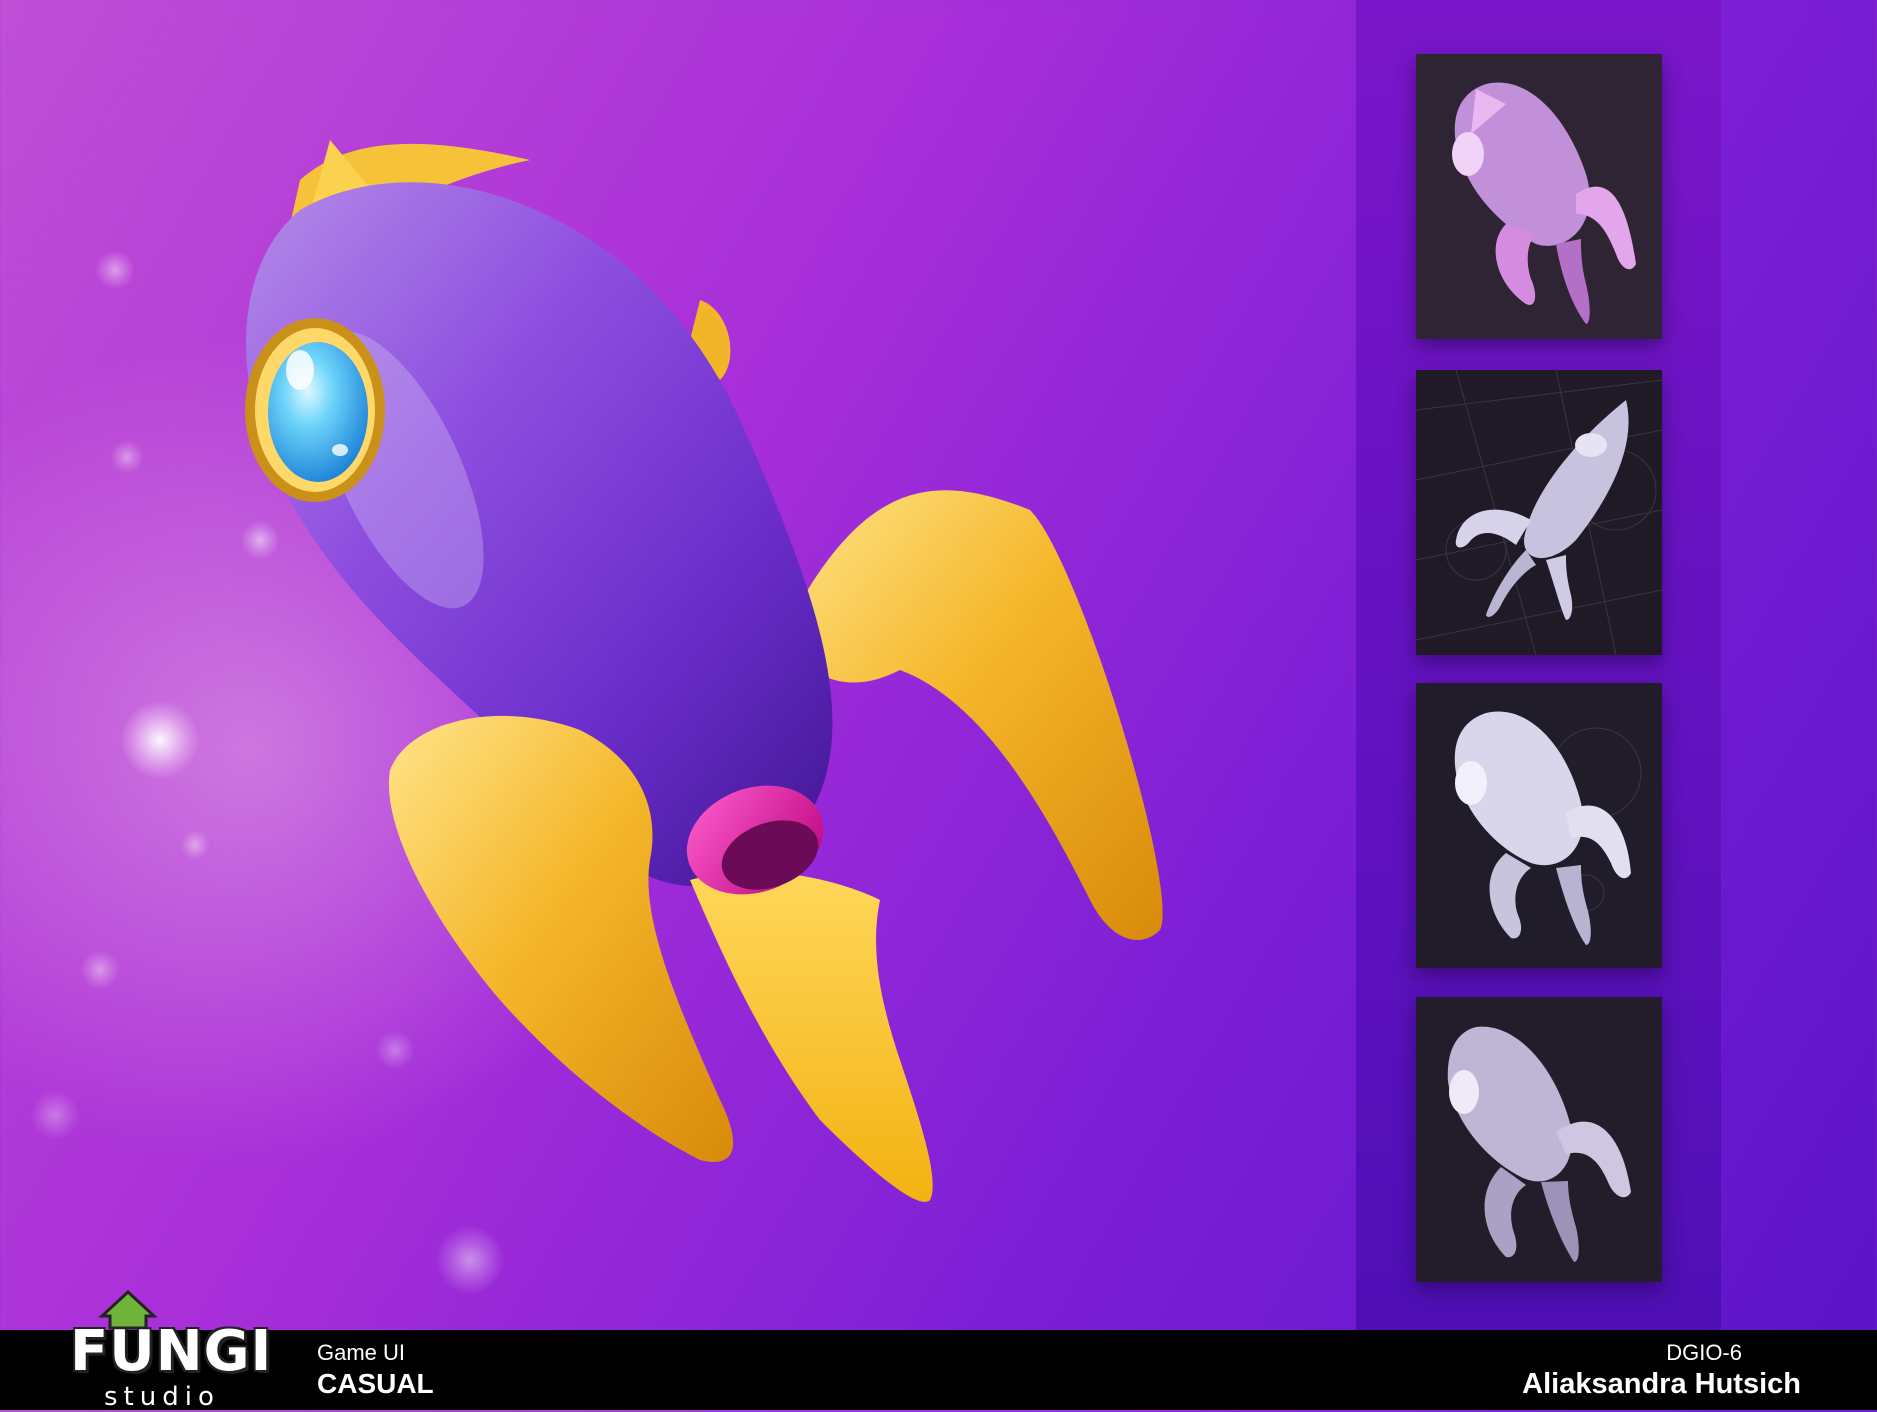 This screenshot has height=1412, width=1877. I want to click on thumbnail-rocket-model-lit, so click(1539, 825).